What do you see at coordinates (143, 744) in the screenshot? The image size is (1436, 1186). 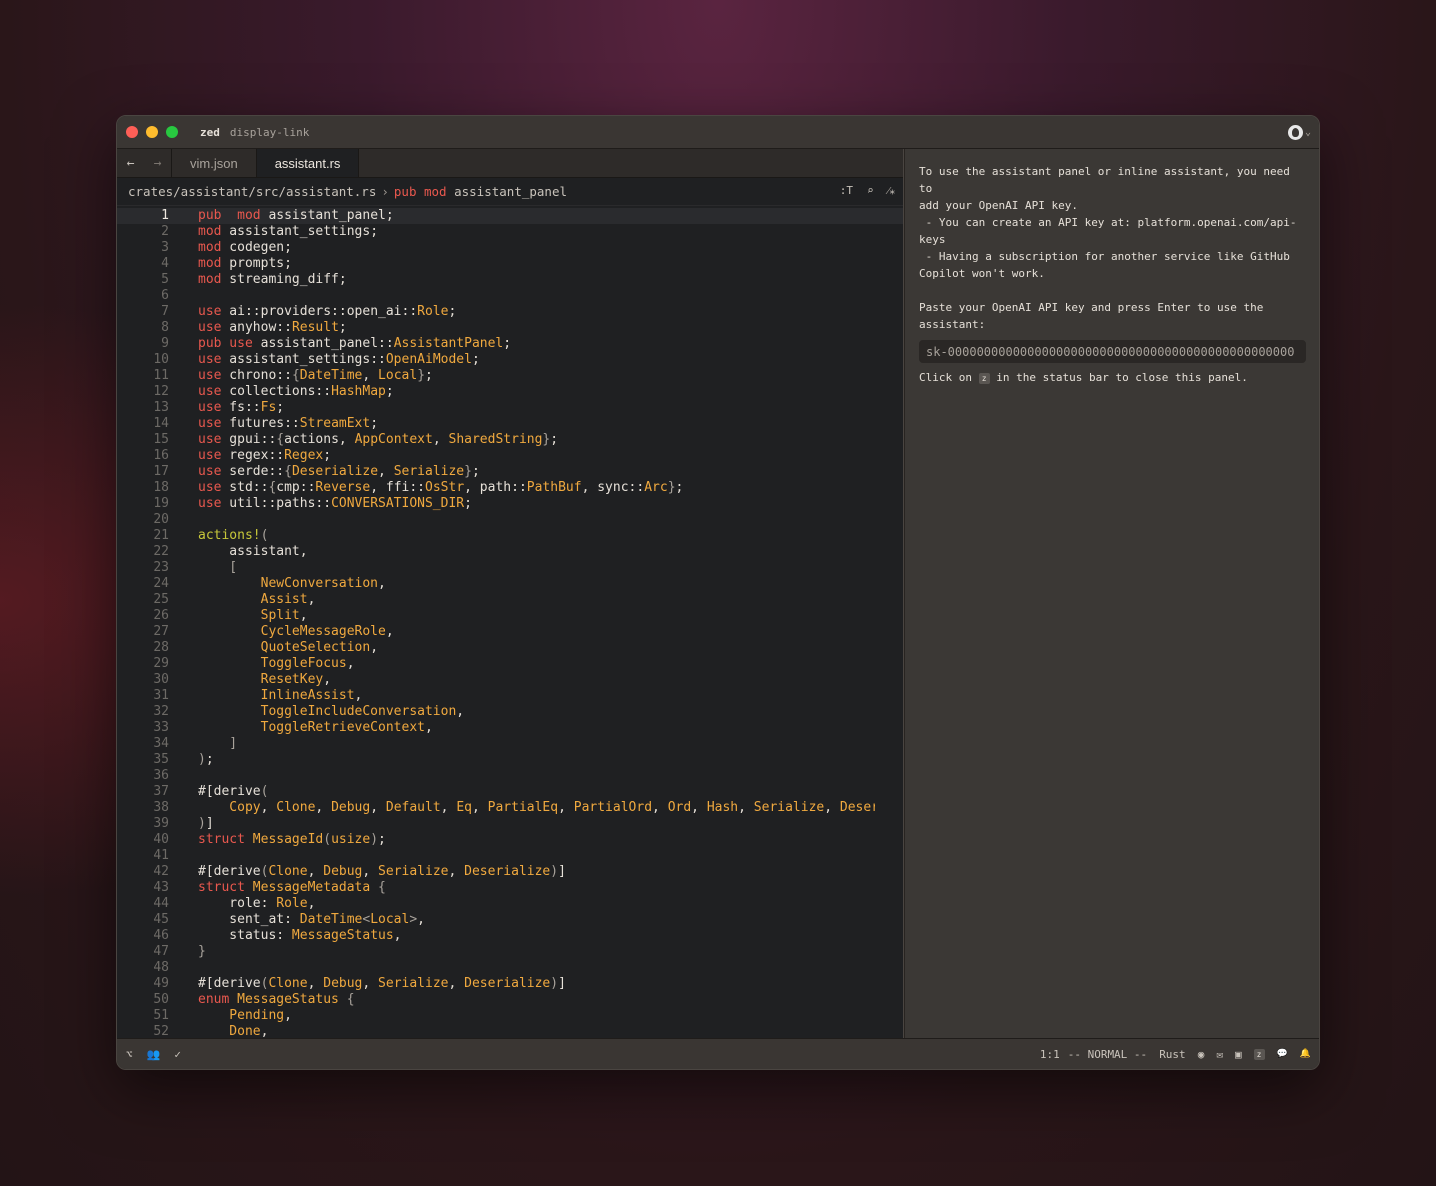 I see `line-number: 34` at bounding box center [143, 744].